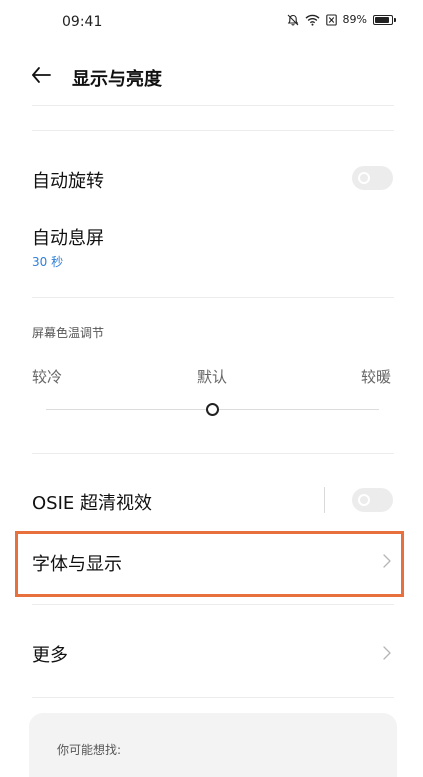 This screenshot has width=423, height=777. Describe the element at coordinates (68, 238) in the screenshot. I see `auto-screen-off-label: 自动息屏` at that location.